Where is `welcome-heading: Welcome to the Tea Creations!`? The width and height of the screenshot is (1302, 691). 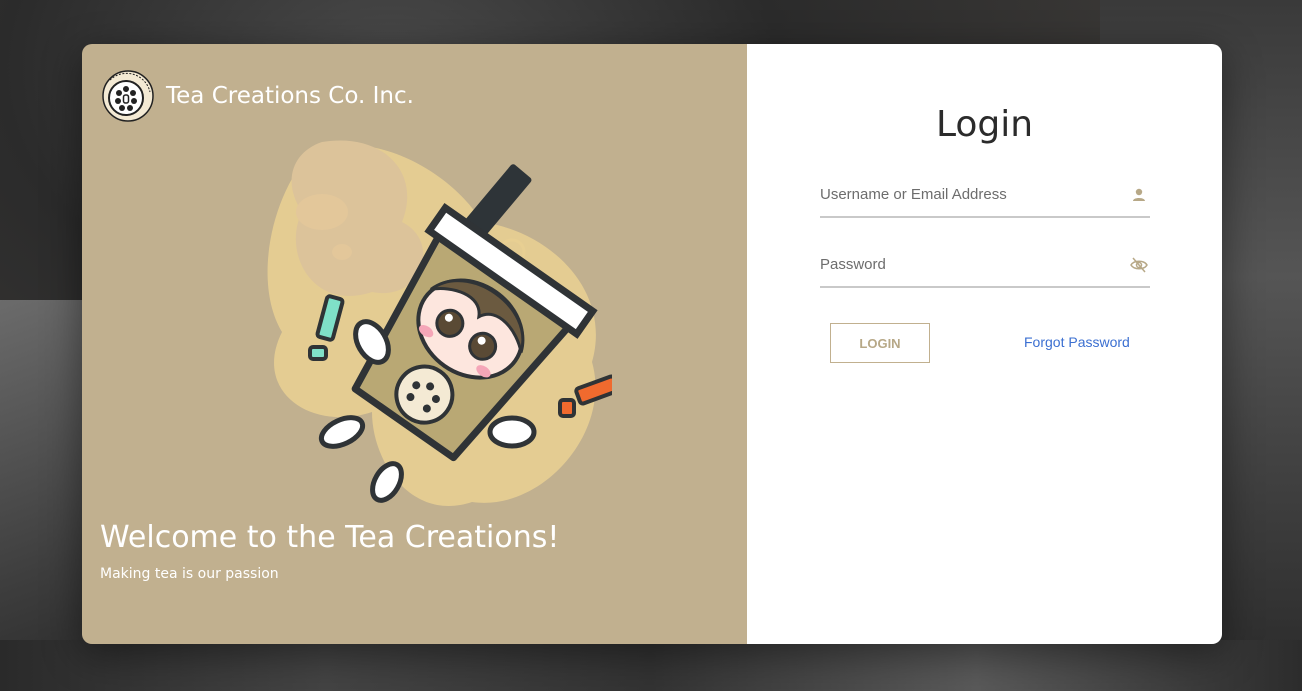 welcome-heading: Welcome to the Tea Creations! is located at coordinates (330, 537).